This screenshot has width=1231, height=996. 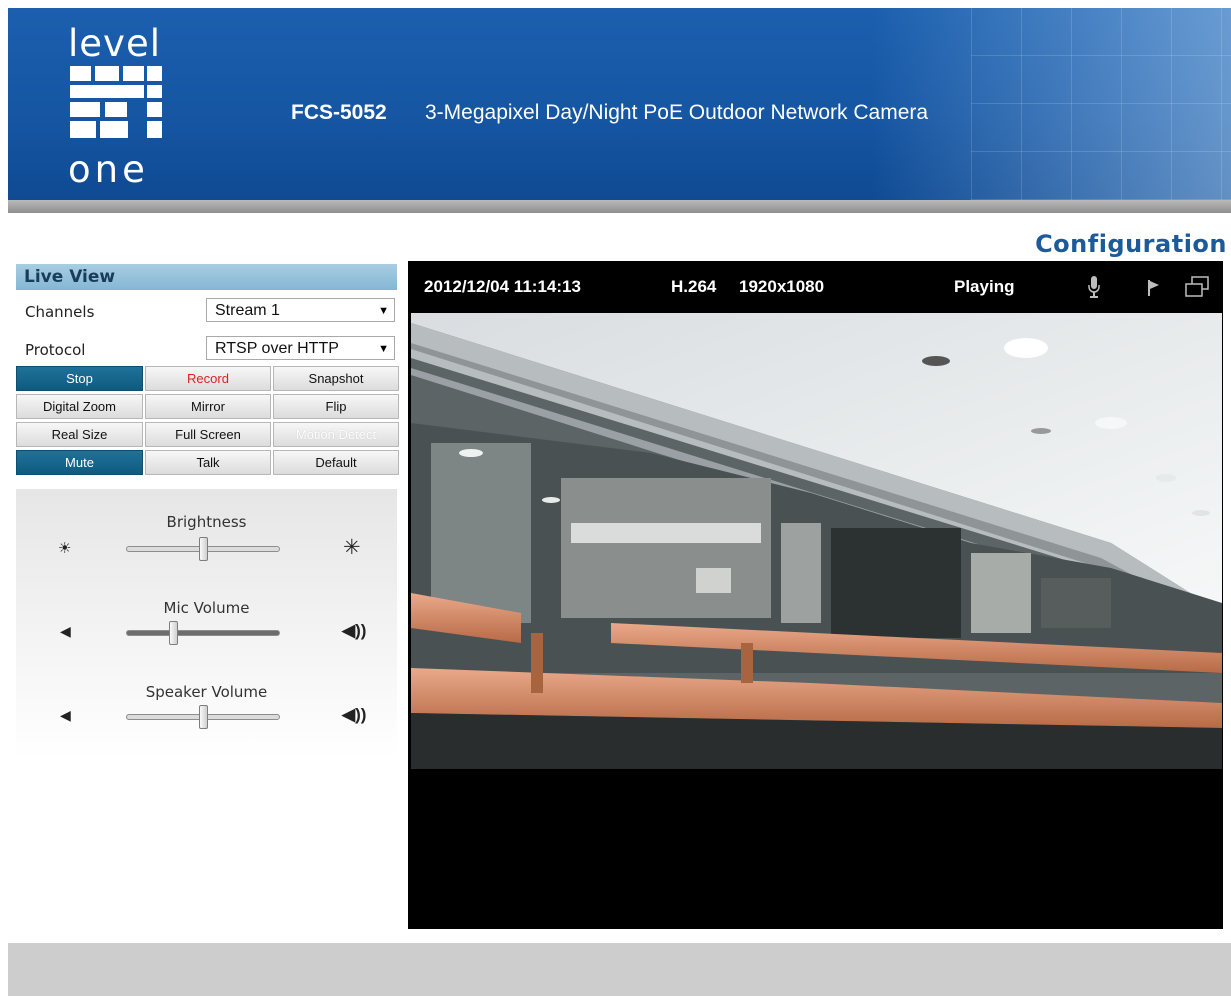 I want to click on default-button: Default, so click(x=336, y=462).